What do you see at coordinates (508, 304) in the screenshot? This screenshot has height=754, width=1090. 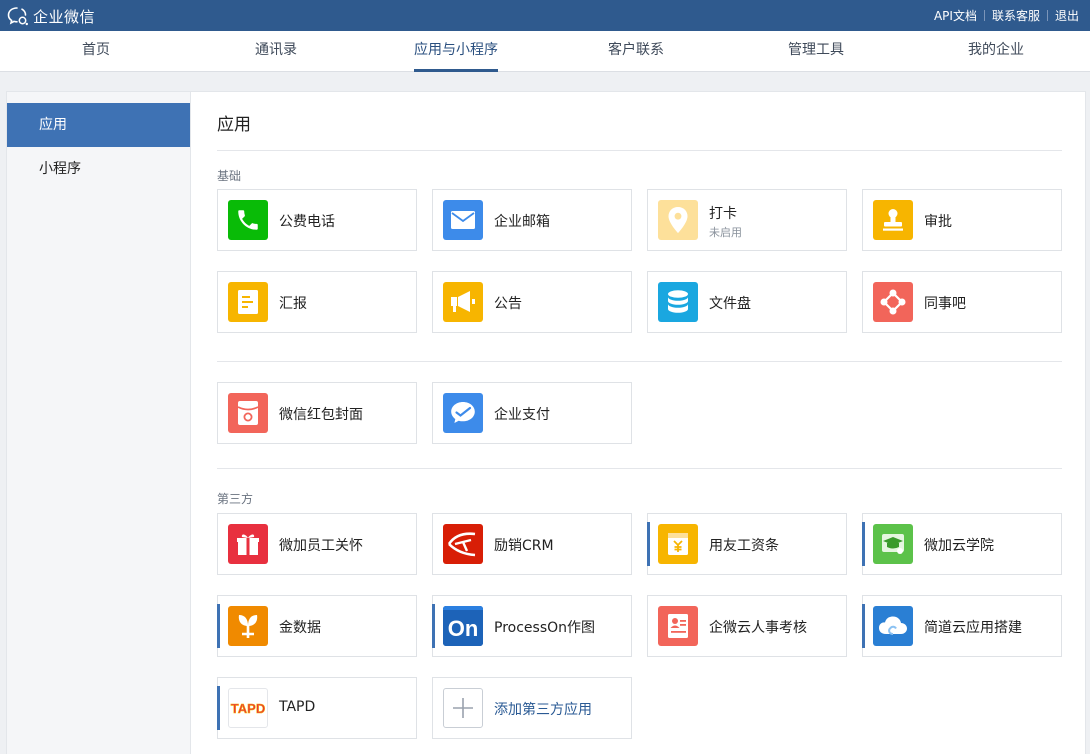 I see `app-name: 公告` at bounding box center [508, 304].